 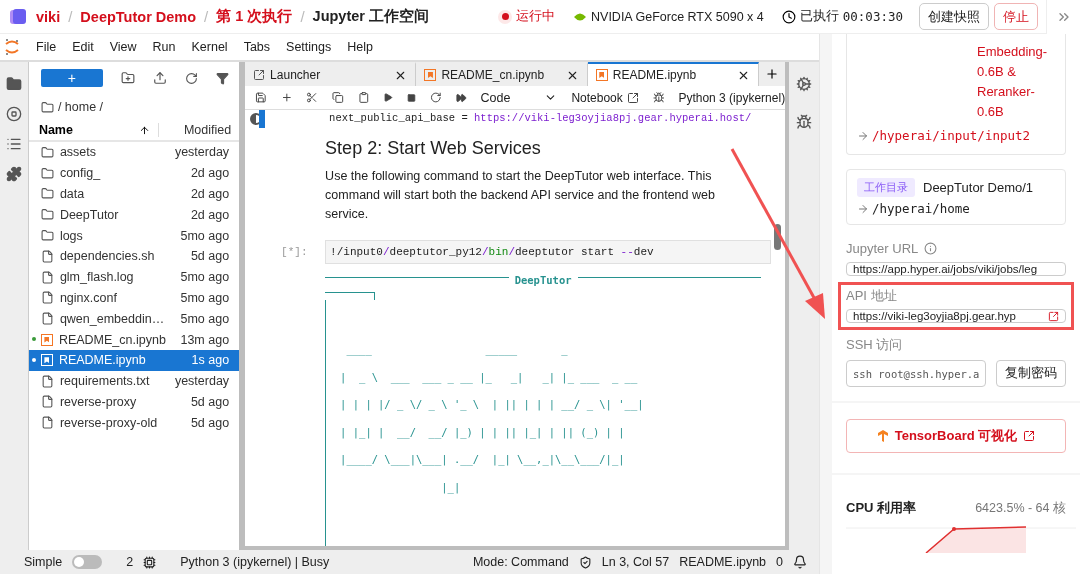 What do you see at coordinates (262, 119) in the screenshot?
I see `active-cell-bar` at bounding box center [262, 119].